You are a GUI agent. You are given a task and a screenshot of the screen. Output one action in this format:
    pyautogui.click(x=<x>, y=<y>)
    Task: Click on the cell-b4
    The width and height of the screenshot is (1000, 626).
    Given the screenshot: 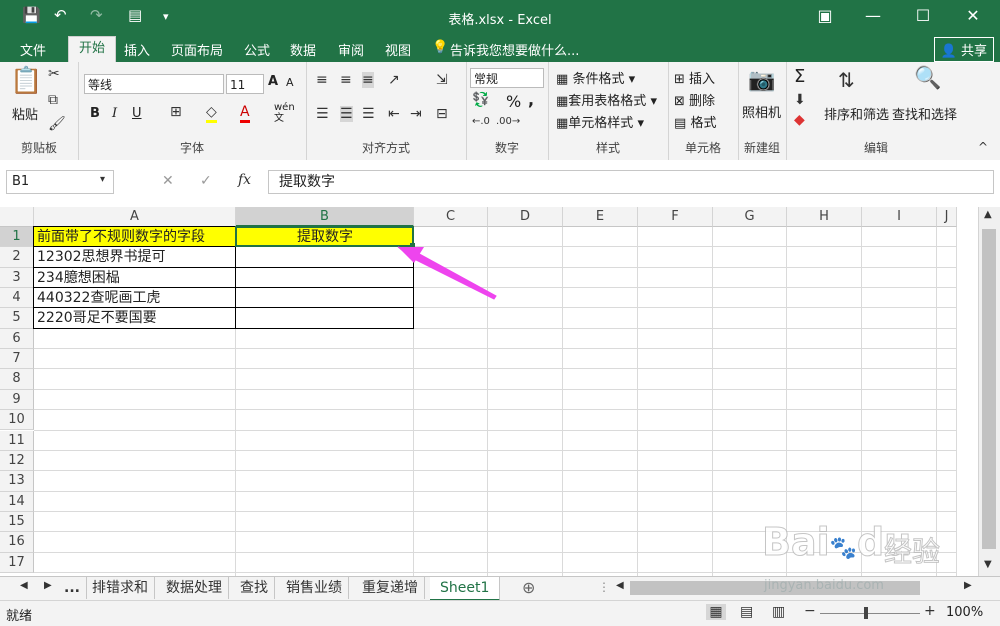 What is the action you would take?
    pyautogui.click(x=325, y=298)
    